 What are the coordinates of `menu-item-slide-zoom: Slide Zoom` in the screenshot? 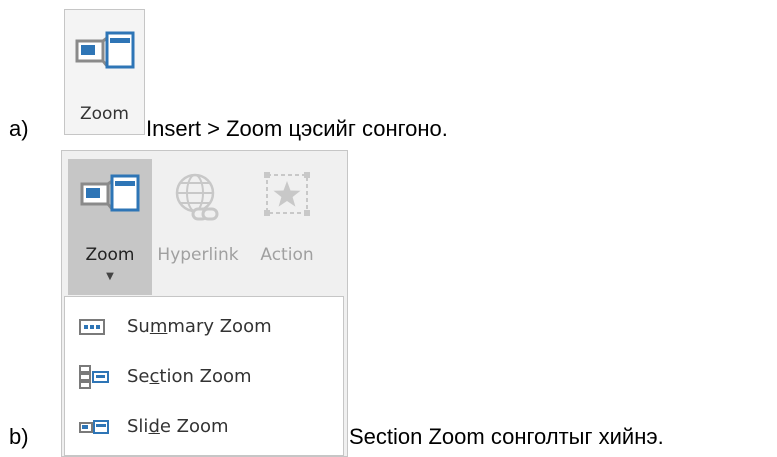 It's located at (204, 427).